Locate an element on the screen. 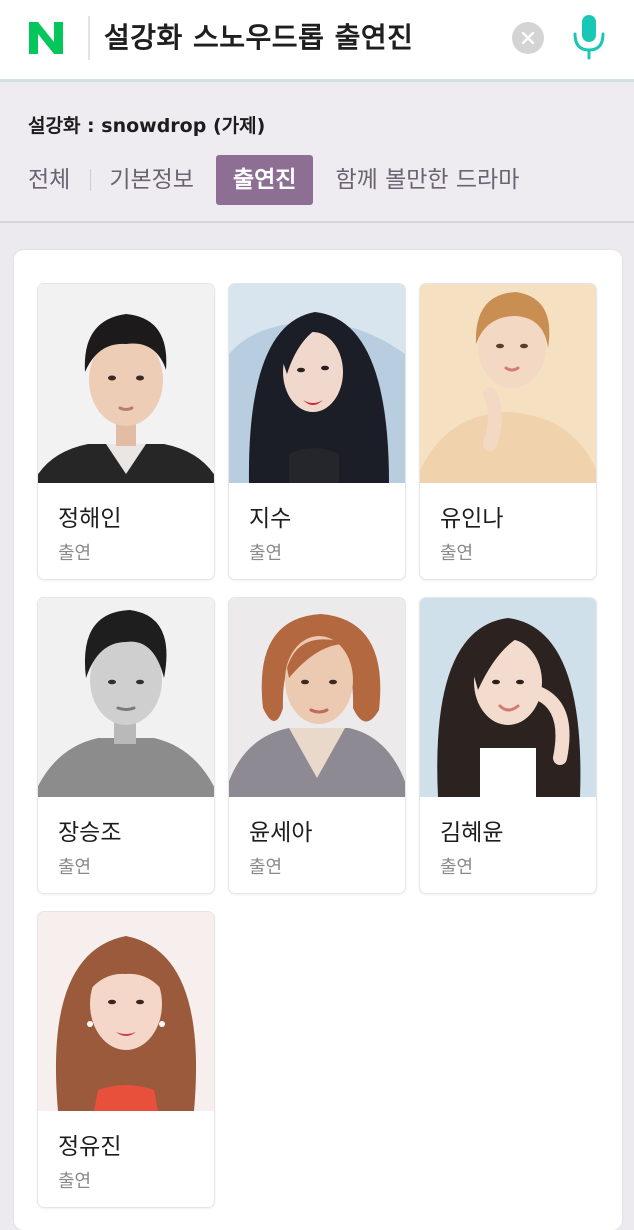 The height and width of the screenshot is (1230, 634). naver-logo is located at coordinates (46, 38).